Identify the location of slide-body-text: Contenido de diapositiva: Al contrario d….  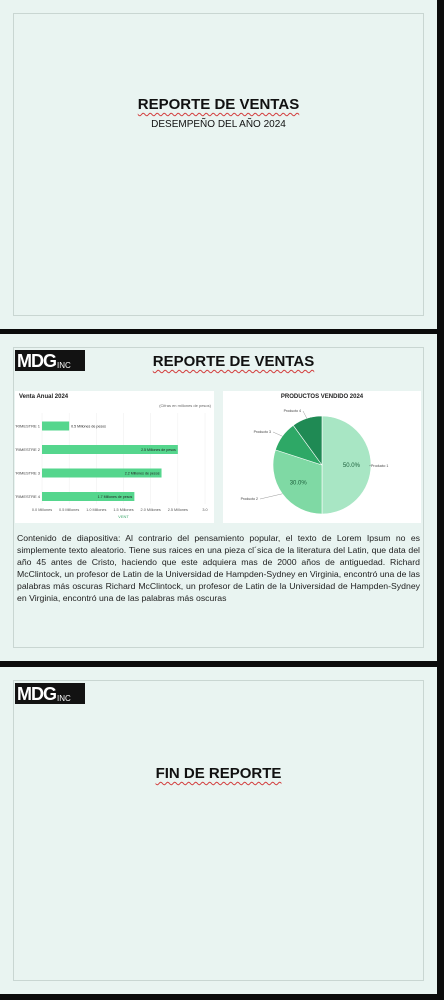
(218, 568).